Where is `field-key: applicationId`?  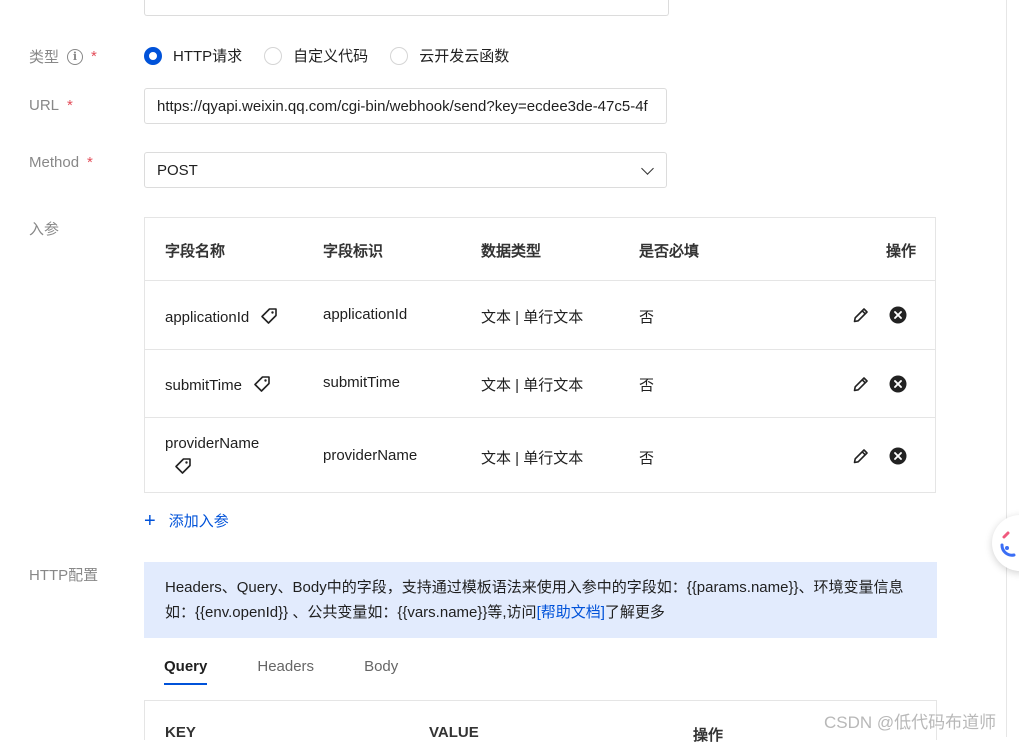
field-key: applicationId is located at coordinates (365, 314).